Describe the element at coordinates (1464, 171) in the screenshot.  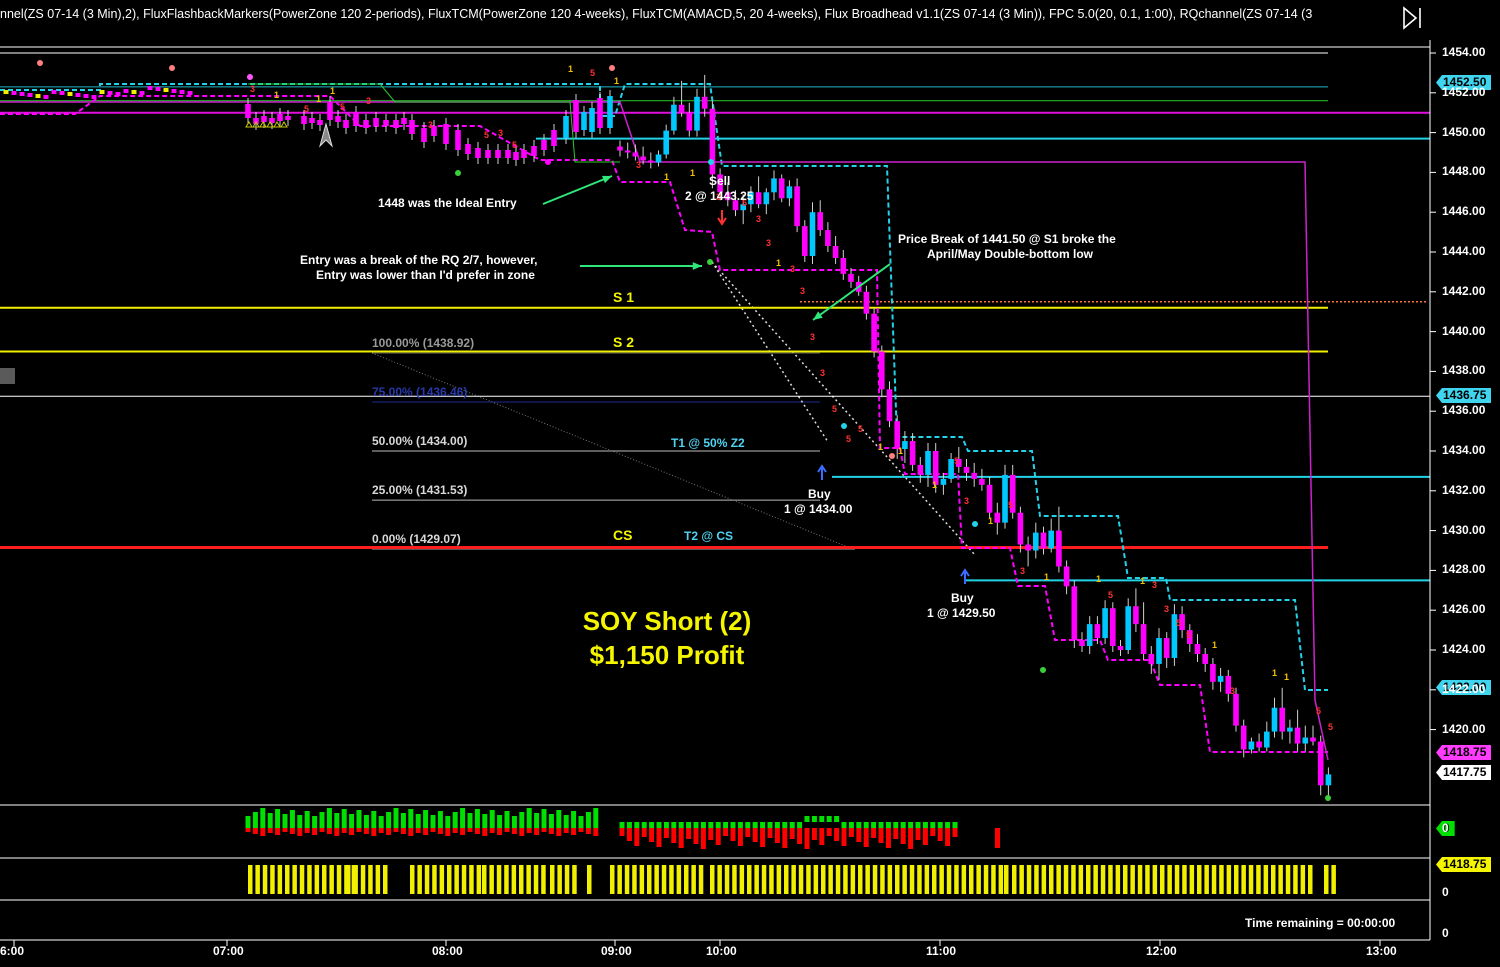
I see `y-tick-label: 1448.00` at that location.